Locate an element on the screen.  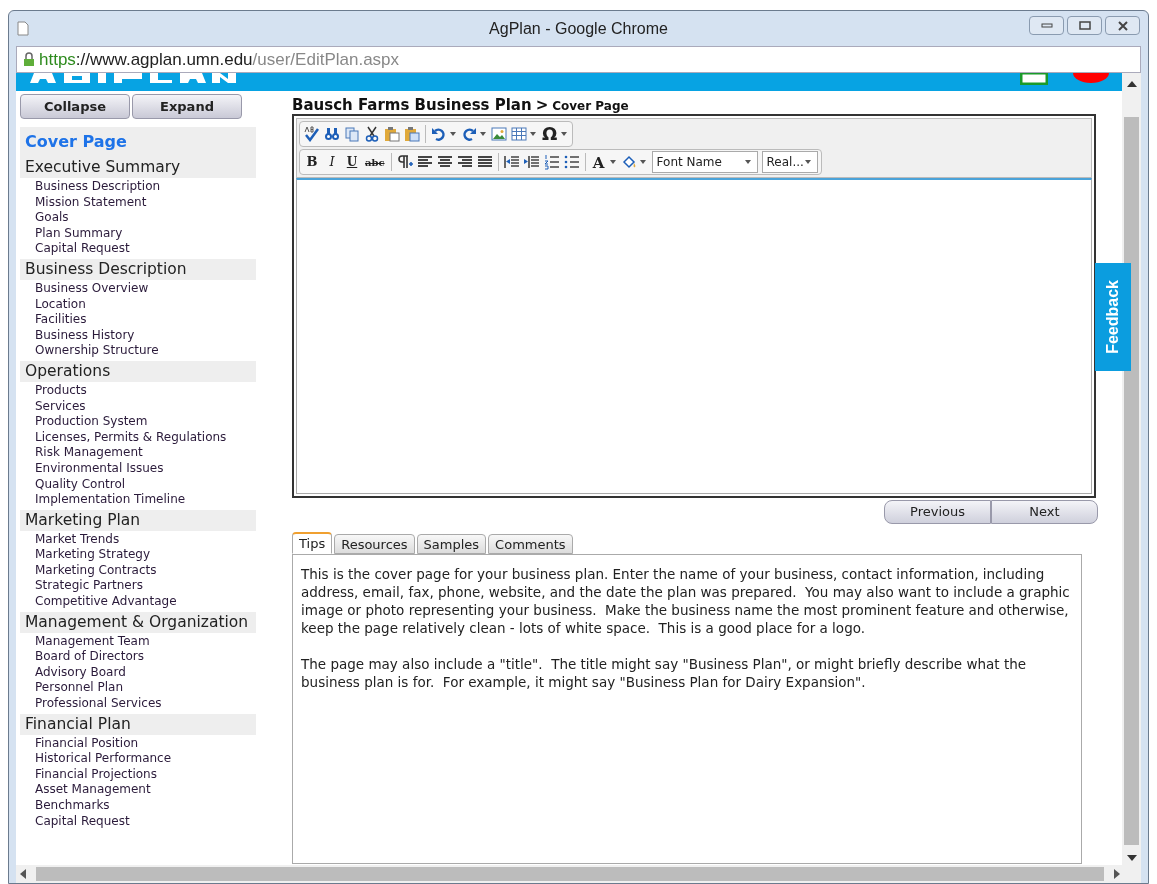
close-icon is located at coordinates (1122, 25).